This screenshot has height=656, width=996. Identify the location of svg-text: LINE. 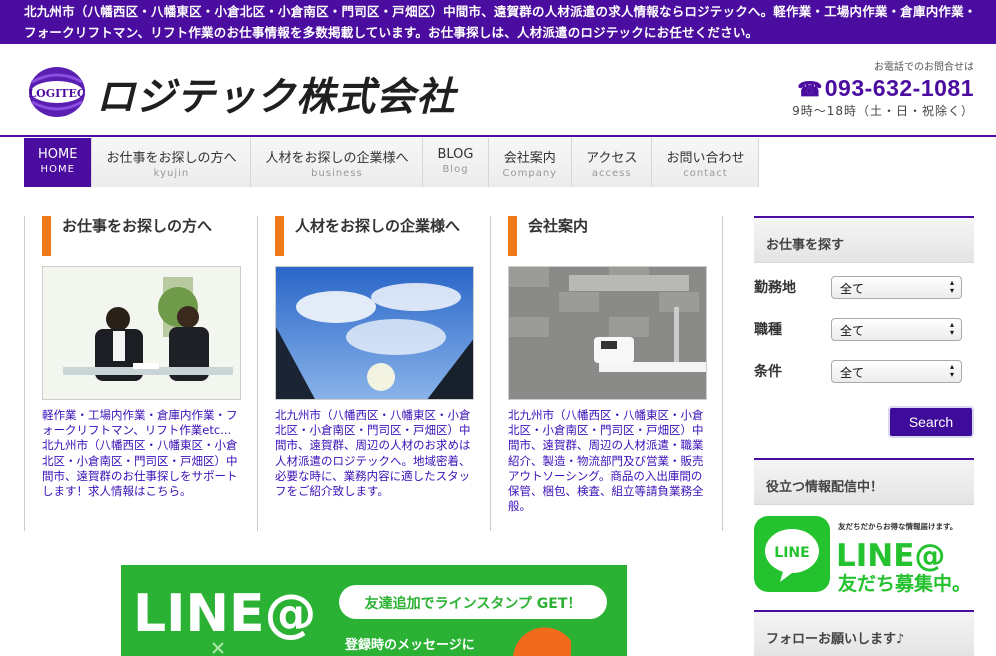
(791, 553).